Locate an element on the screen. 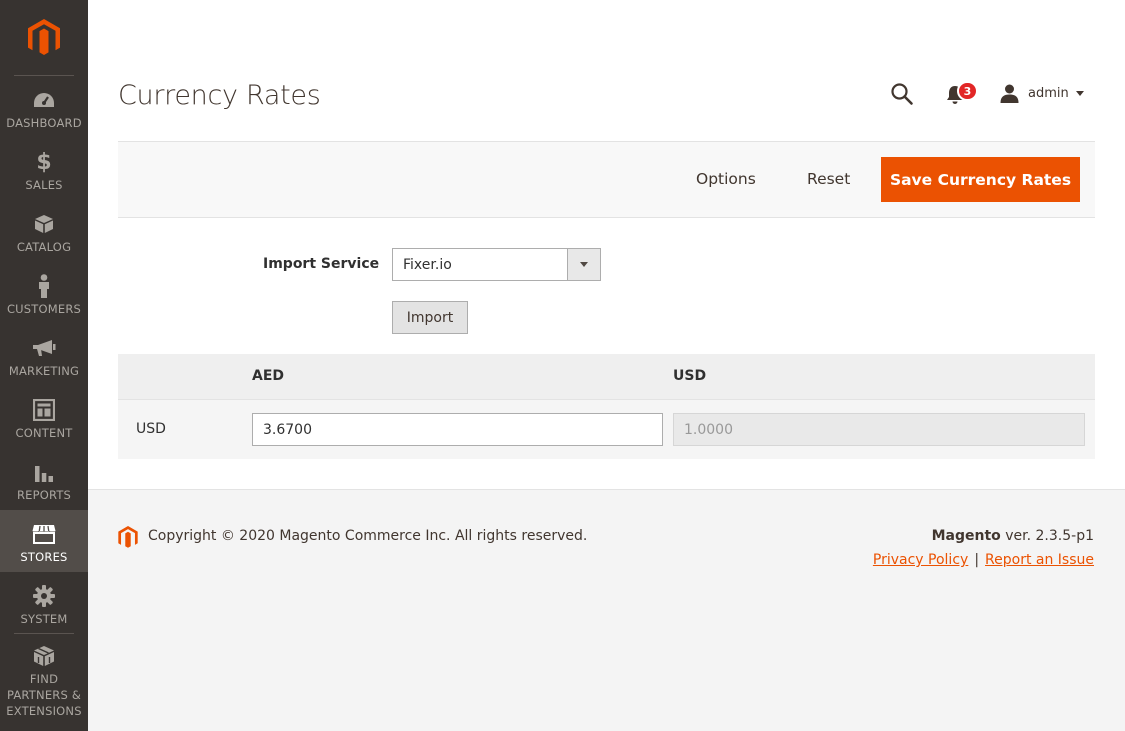 The height and width of the screenshot is (731, 1125). import-button: Import is located at coordinates (430, 317).